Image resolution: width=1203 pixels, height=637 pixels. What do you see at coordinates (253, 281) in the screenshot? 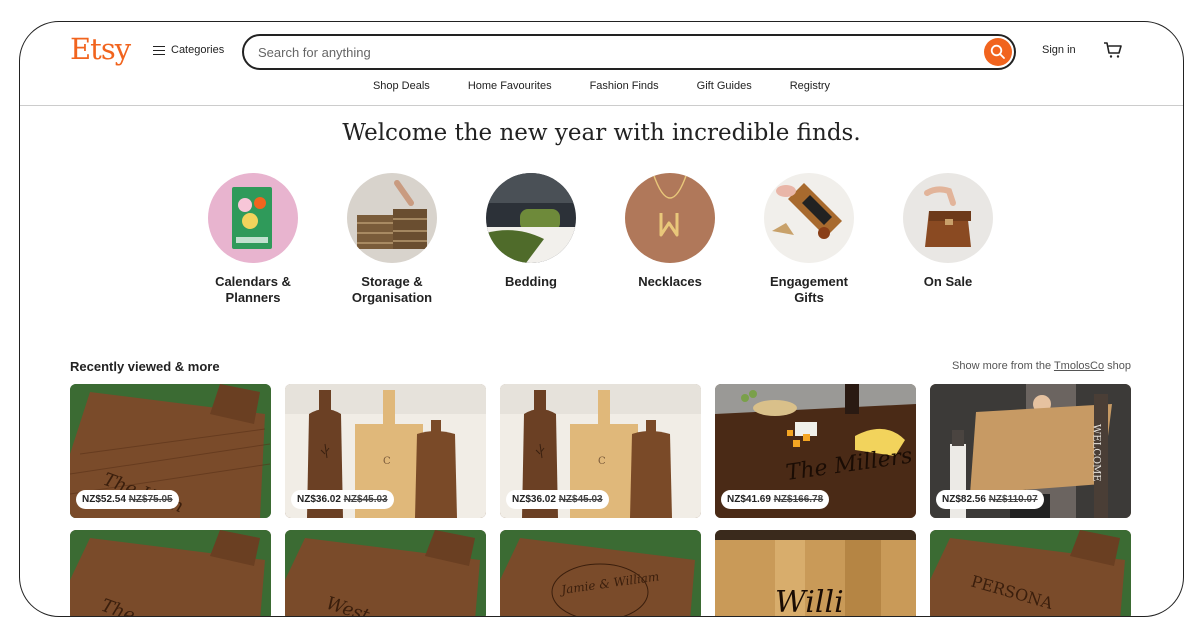
I see `category-label-line1: Calendars &` at bounding box center [253, 281].